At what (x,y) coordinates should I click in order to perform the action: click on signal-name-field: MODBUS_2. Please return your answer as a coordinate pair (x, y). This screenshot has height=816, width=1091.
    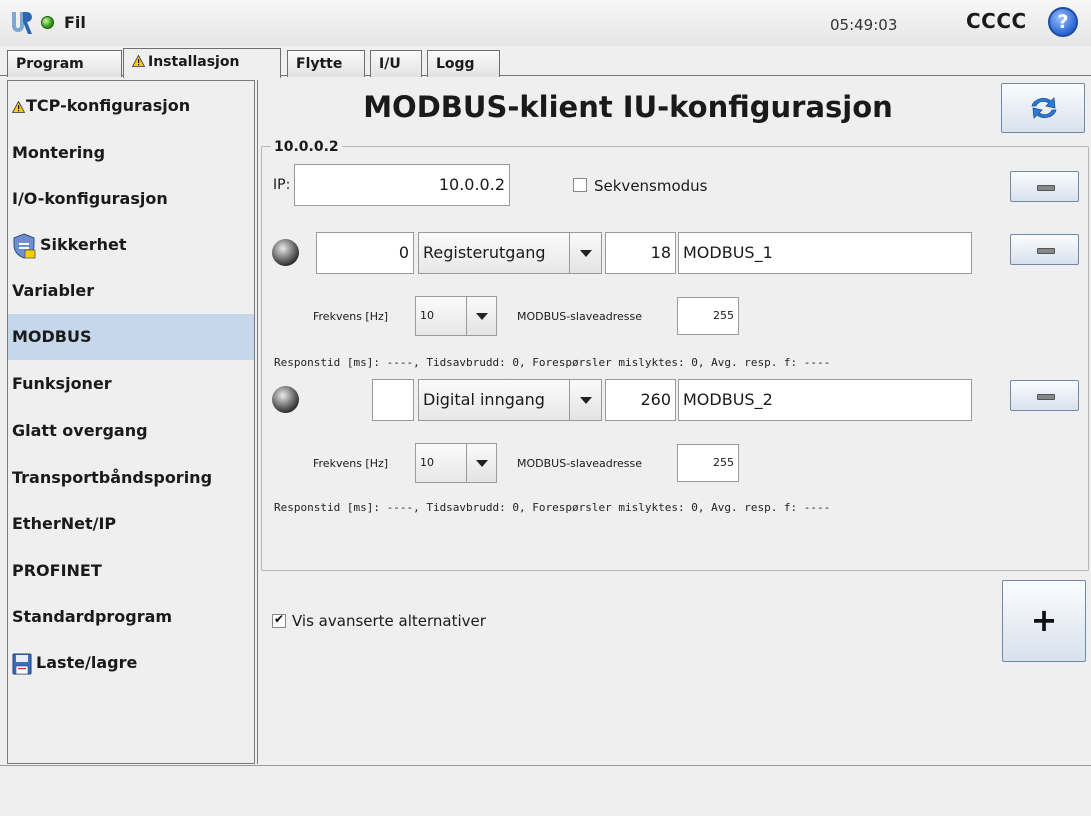
    Looking at the image, I should click on (825, 400).